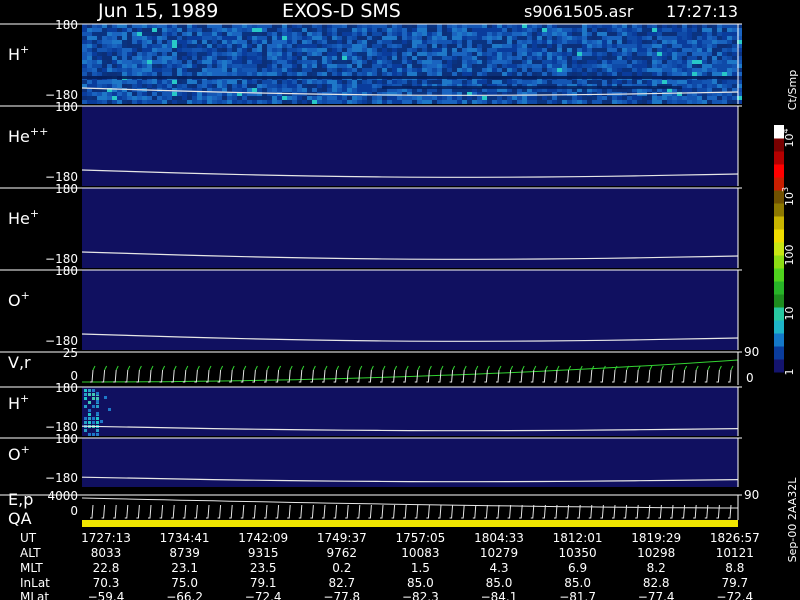 This screenshot has width=800, height=600. Describe the element at coordinates (341, 568) in the screenshot. I see `ephemeris-value: 0.2` at that location.